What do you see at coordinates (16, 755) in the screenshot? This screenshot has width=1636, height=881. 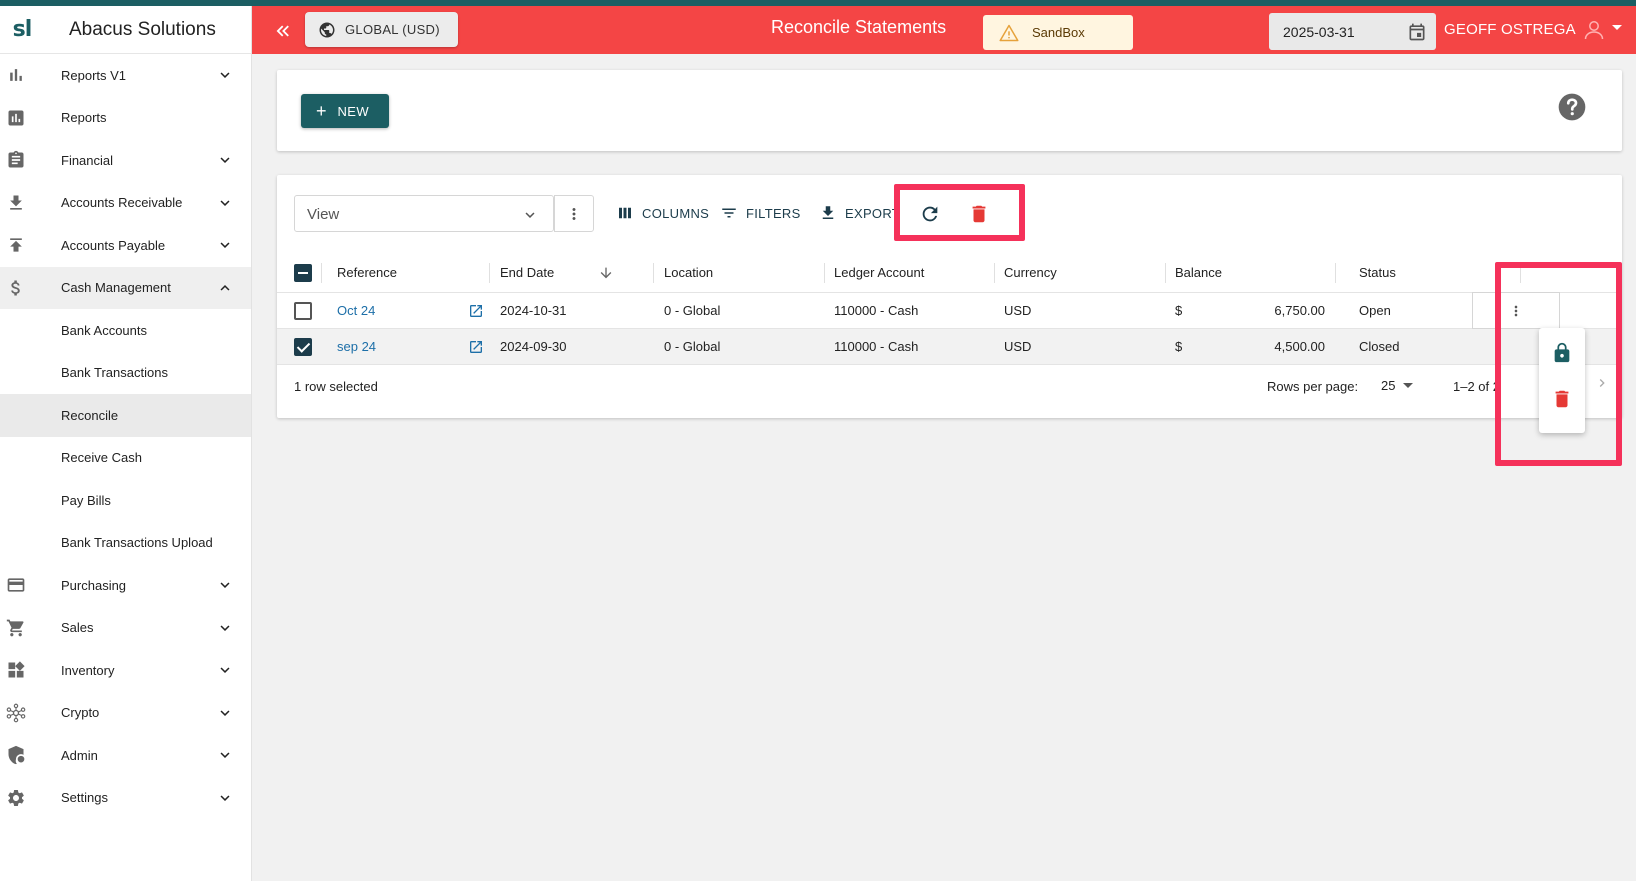 I see `shield-icon` at bounding box center [16, 755].